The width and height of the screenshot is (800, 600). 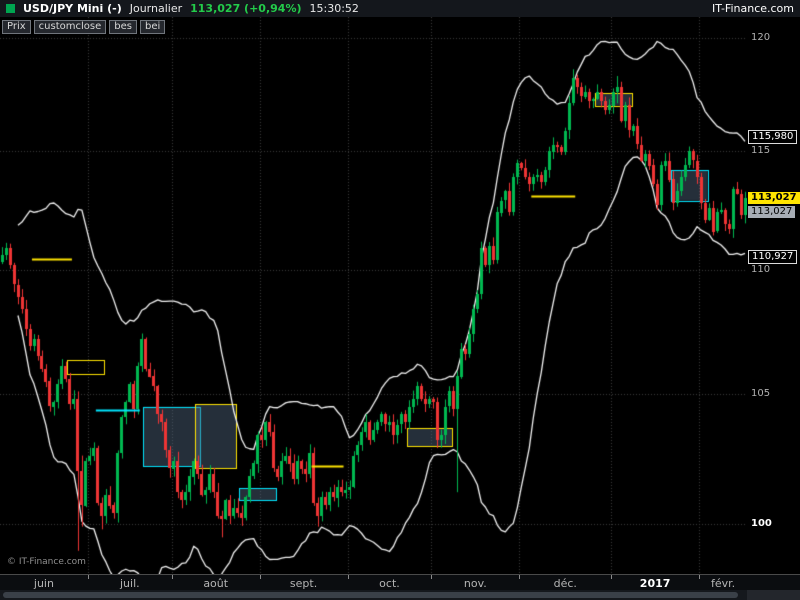 What do you see at coordinates (152, 27) in the screenshot?
I see `tab-bei: bei` at bounding box center [152, 27].